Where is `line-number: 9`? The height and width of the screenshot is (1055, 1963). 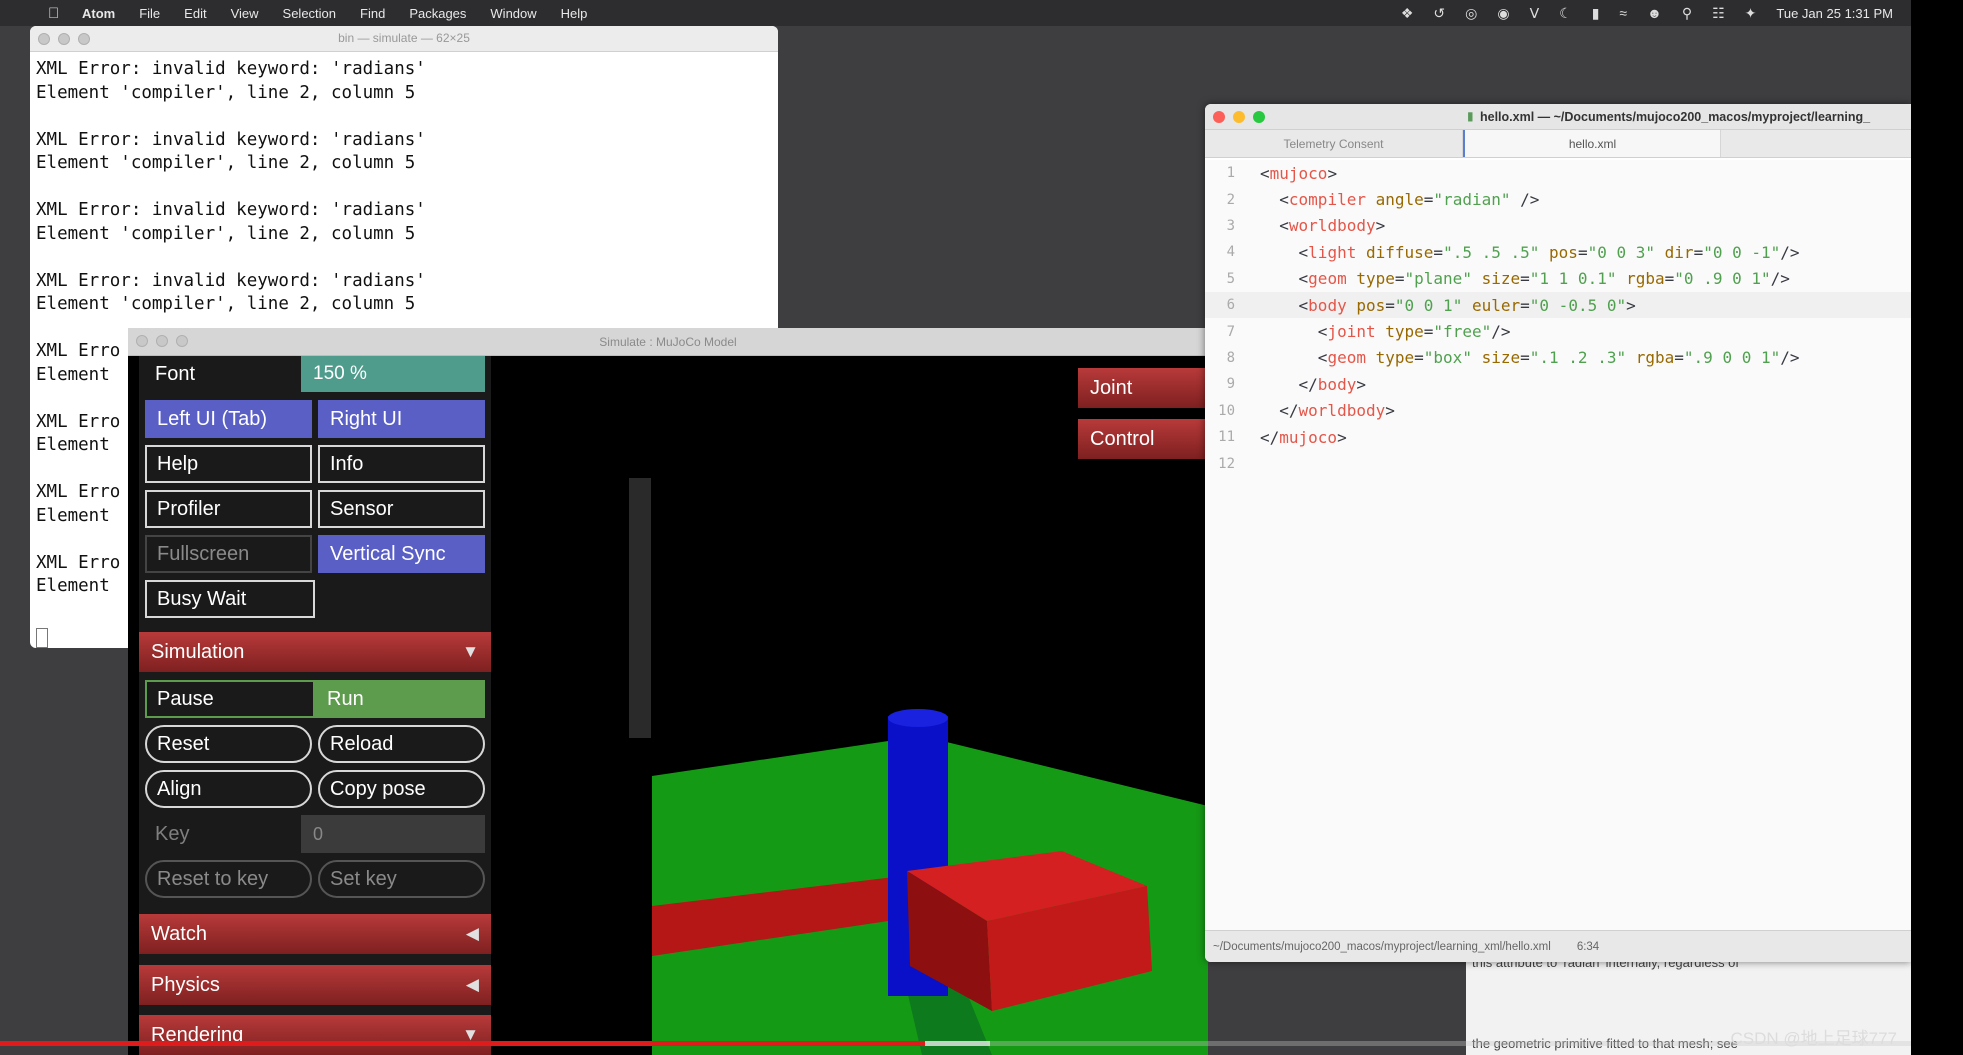
line-number: 9 is located at coordinates (1230, 384).